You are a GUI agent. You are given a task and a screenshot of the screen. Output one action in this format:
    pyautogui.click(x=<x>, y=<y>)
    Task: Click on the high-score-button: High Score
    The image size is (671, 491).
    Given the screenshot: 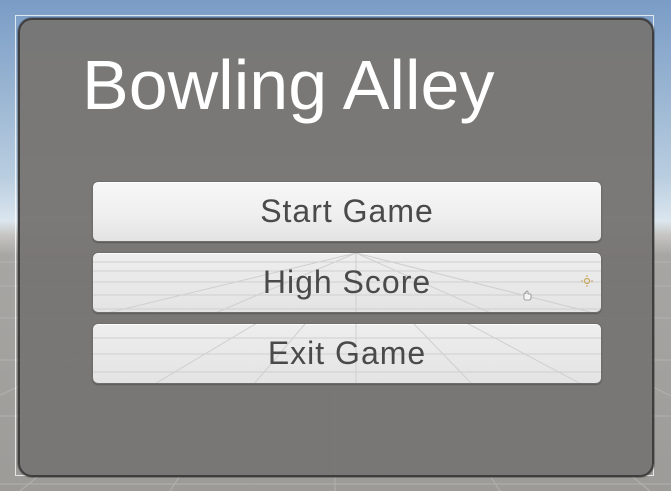 What is the action you would take?
    pyautogui.click(x=347, y=282)
    